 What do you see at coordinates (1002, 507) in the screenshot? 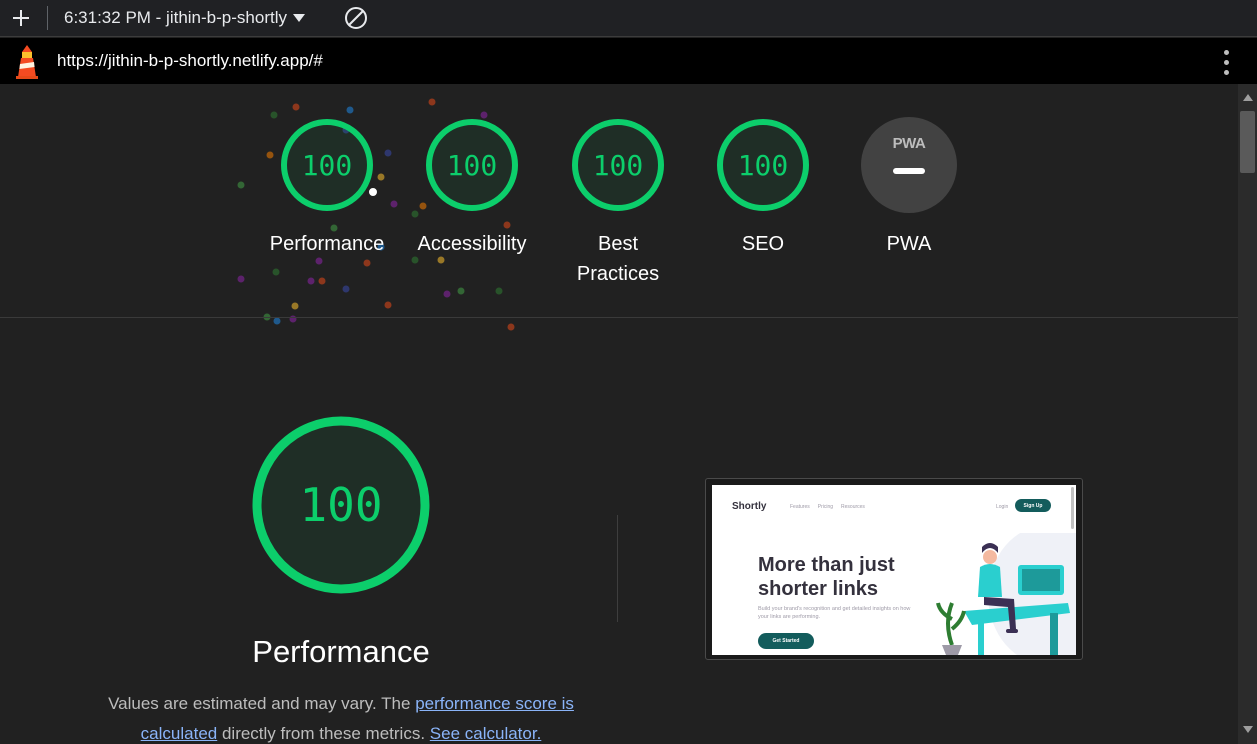
I see `thumb-login: Login` at bounding box center [1002, 507].